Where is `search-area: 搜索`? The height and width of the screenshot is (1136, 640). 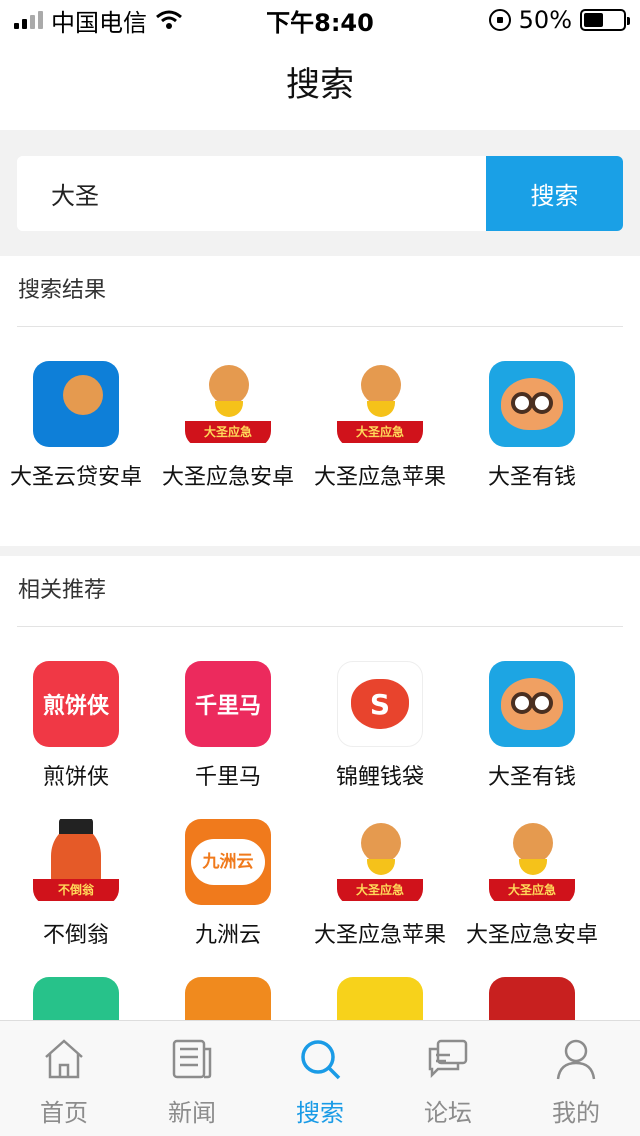
search-area: 搜索 is located at coordinates (320, 193).